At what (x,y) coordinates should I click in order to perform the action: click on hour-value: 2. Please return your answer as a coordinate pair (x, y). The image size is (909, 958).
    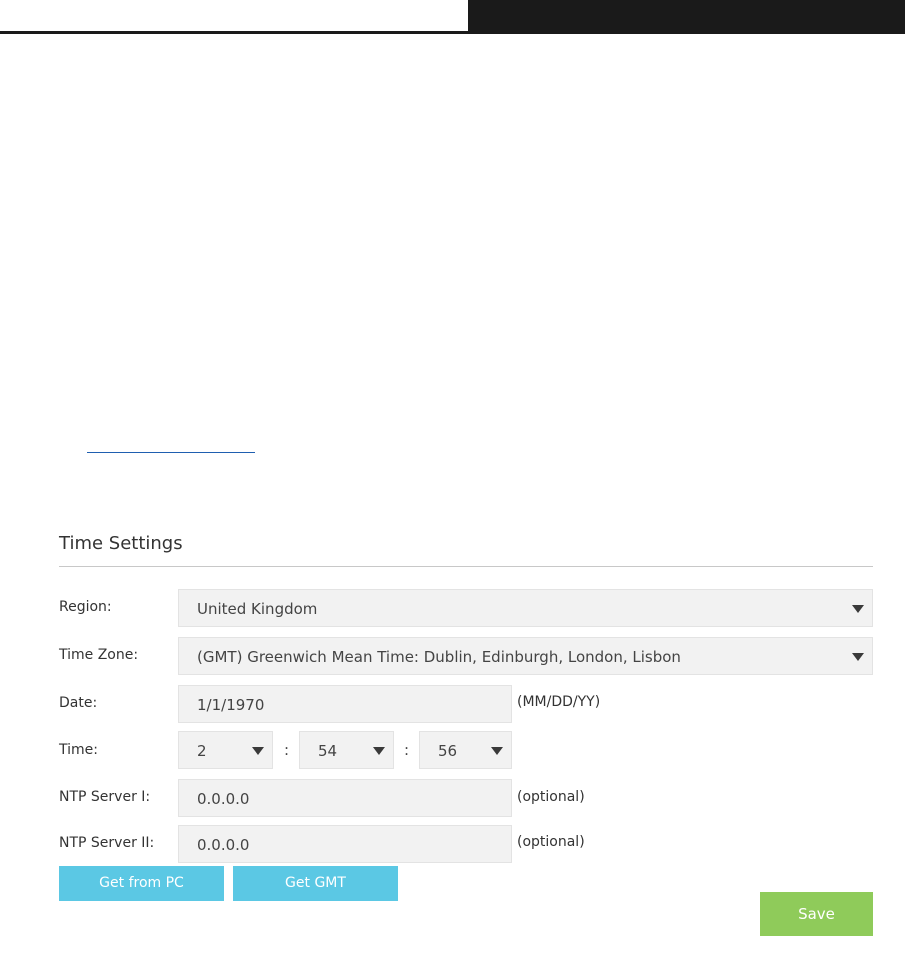
    Looking at the image, I should click on (202, 751).